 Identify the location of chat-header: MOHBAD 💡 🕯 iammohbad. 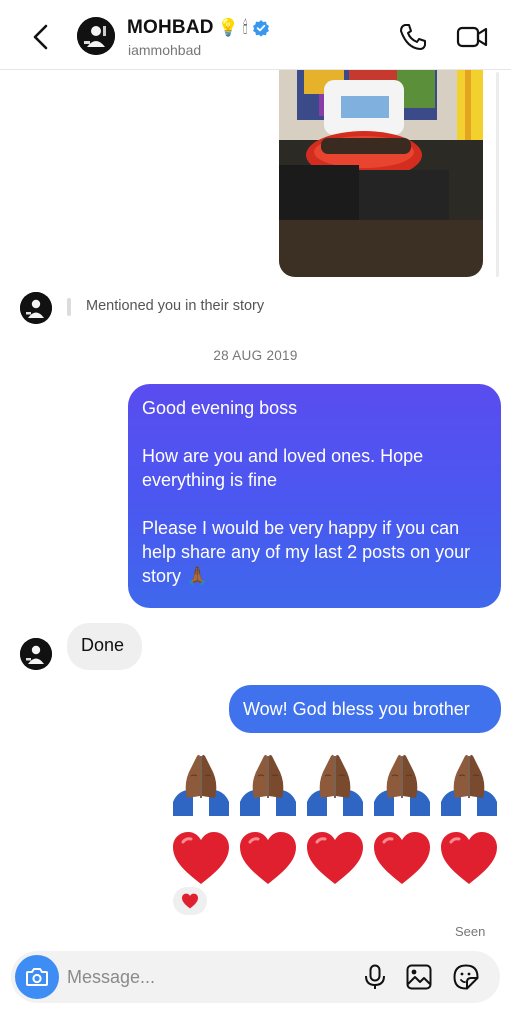
(255, 35).